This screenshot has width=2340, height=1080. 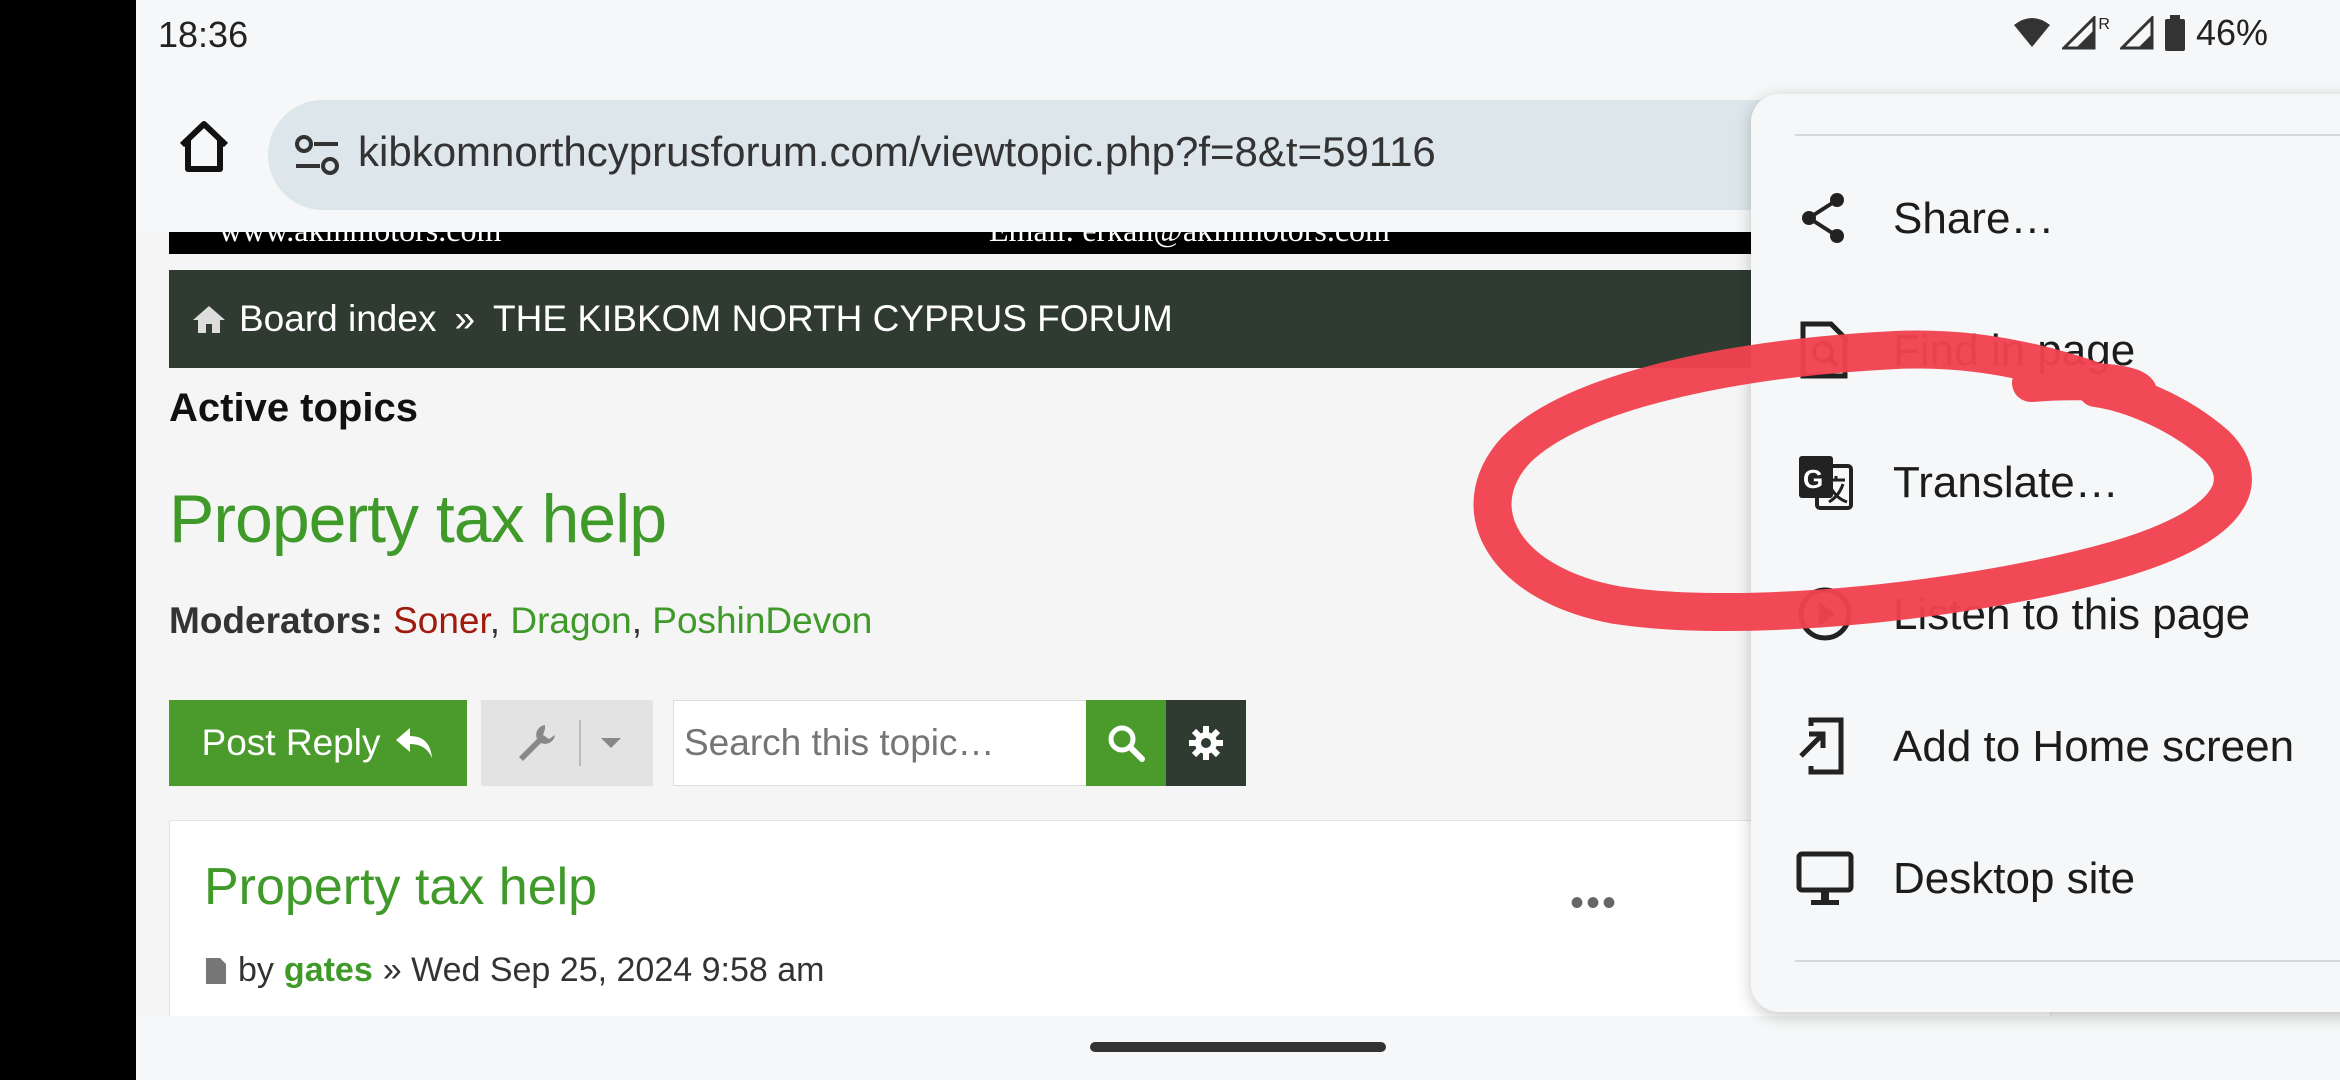 I want to click on menu-item-desktop-site: Desktop site, so click(x=2045, y=878).